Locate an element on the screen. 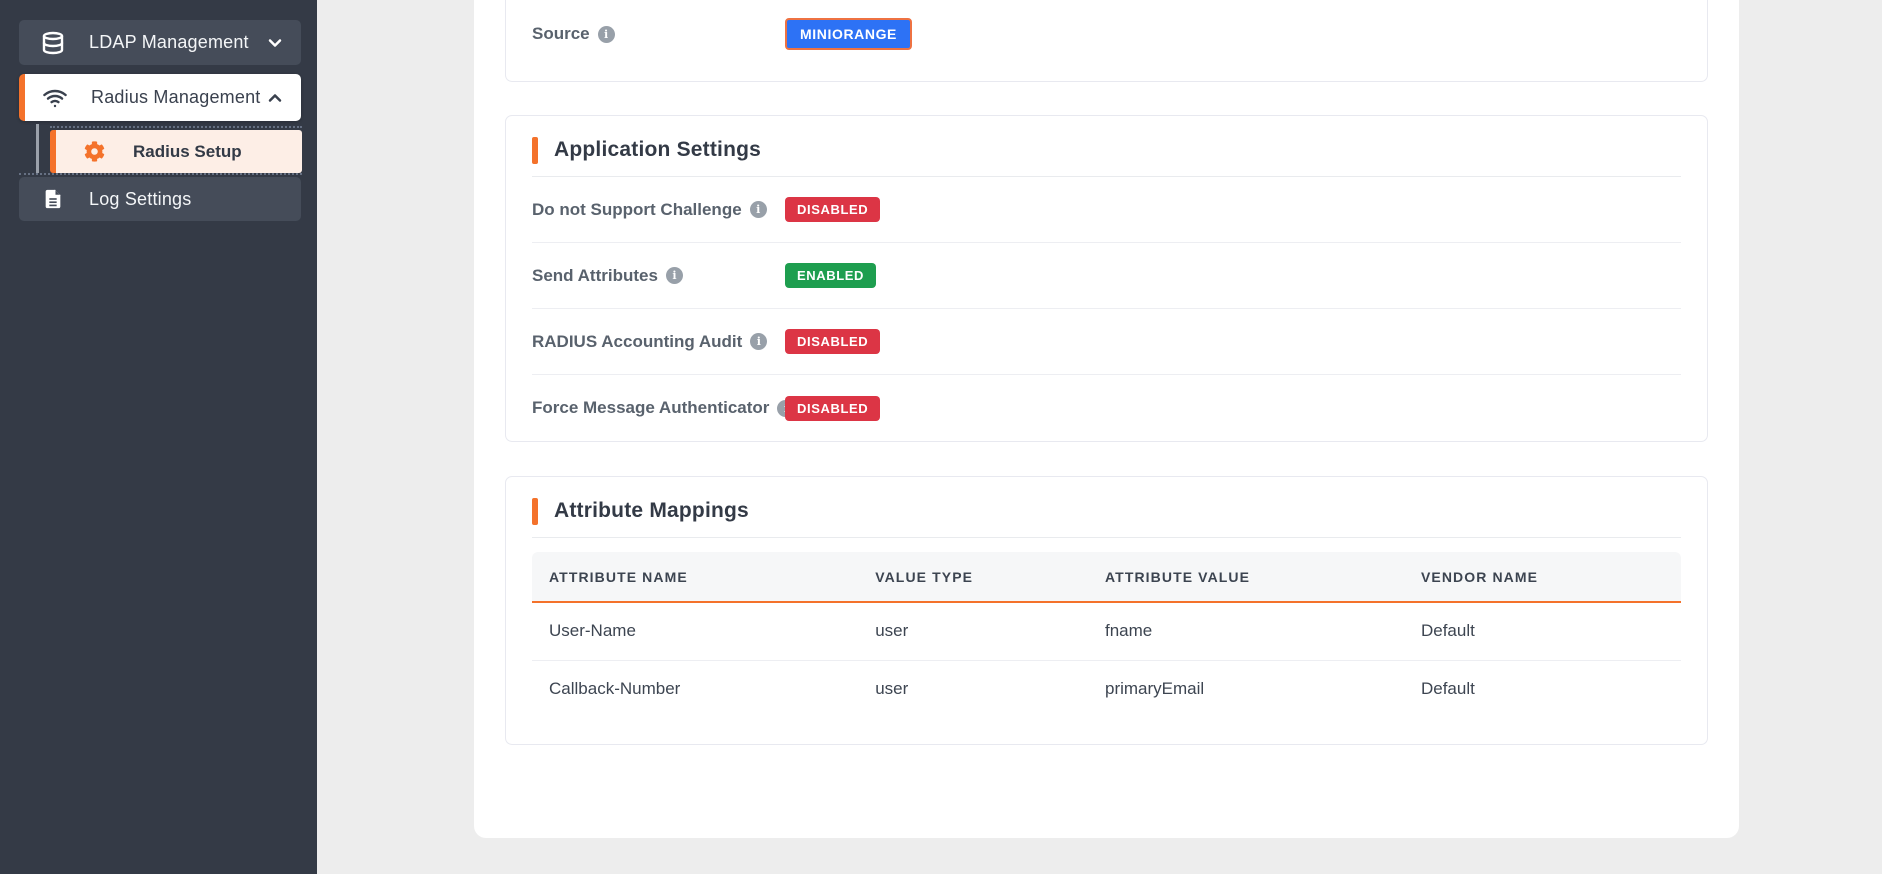 This screenshot has height=874, width=1882. sidebar-item-radius-setup: Radius Setup is located at coordinates (176, 151).